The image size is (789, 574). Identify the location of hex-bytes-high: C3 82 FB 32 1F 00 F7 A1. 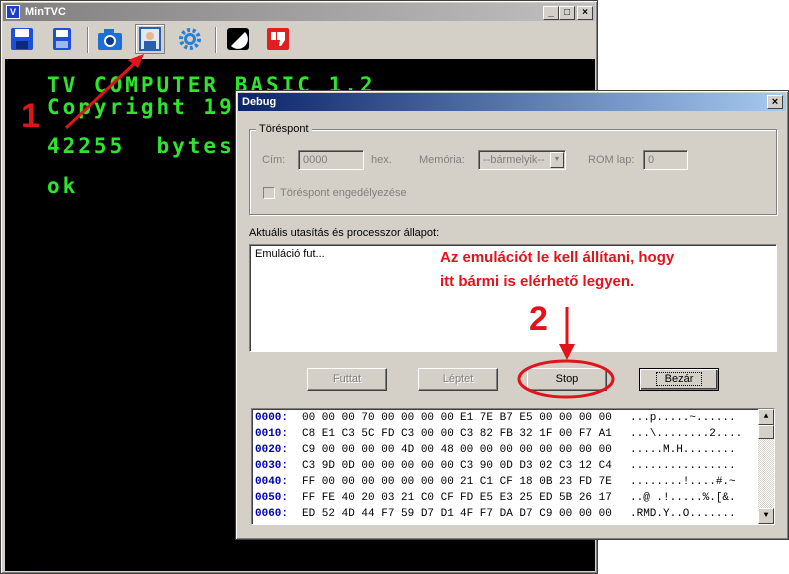
(536, 434).